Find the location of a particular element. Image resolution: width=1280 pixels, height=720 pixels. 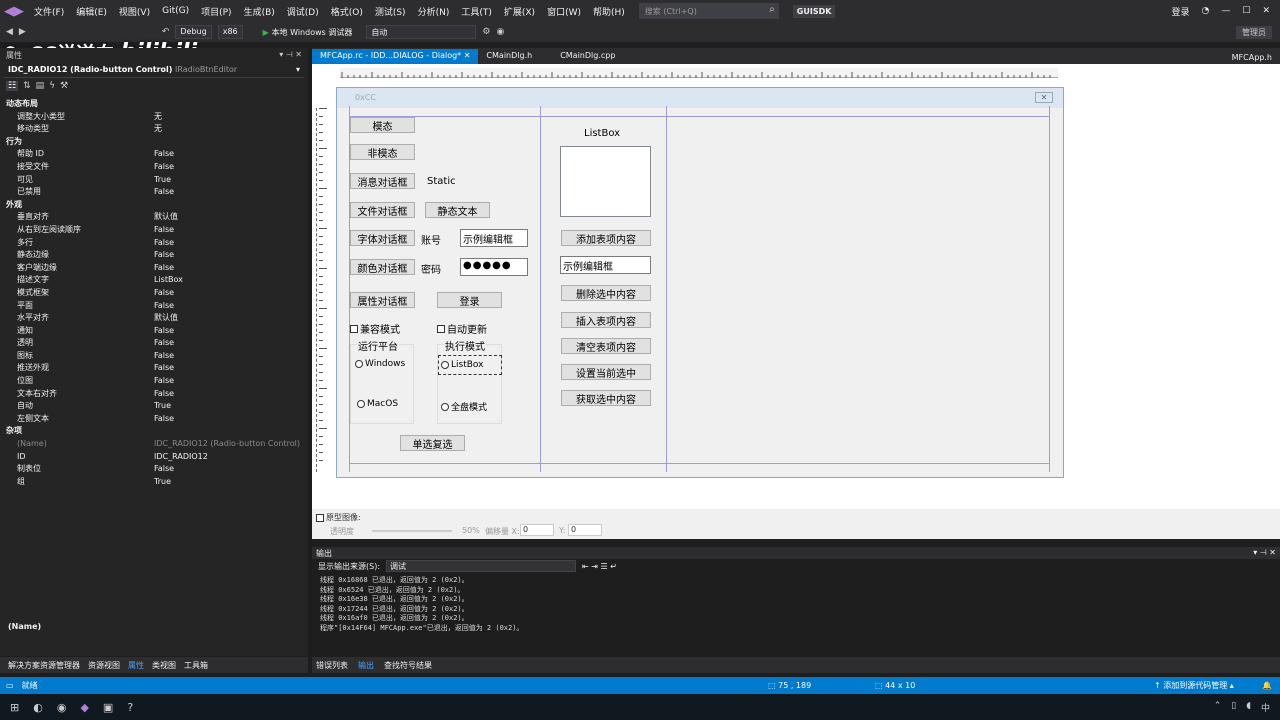

property-row: 接受文件 False is located at coordinates (154, 167).